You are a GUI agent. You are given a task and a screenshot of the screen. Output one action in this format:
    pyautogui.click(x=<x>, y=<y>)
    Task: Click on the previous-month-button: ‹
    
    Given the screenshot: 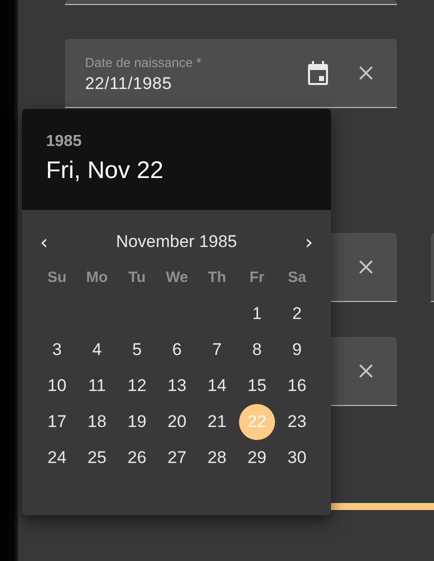 What is the action you would take?
    pyautogui.click(x=44, y=242)
    